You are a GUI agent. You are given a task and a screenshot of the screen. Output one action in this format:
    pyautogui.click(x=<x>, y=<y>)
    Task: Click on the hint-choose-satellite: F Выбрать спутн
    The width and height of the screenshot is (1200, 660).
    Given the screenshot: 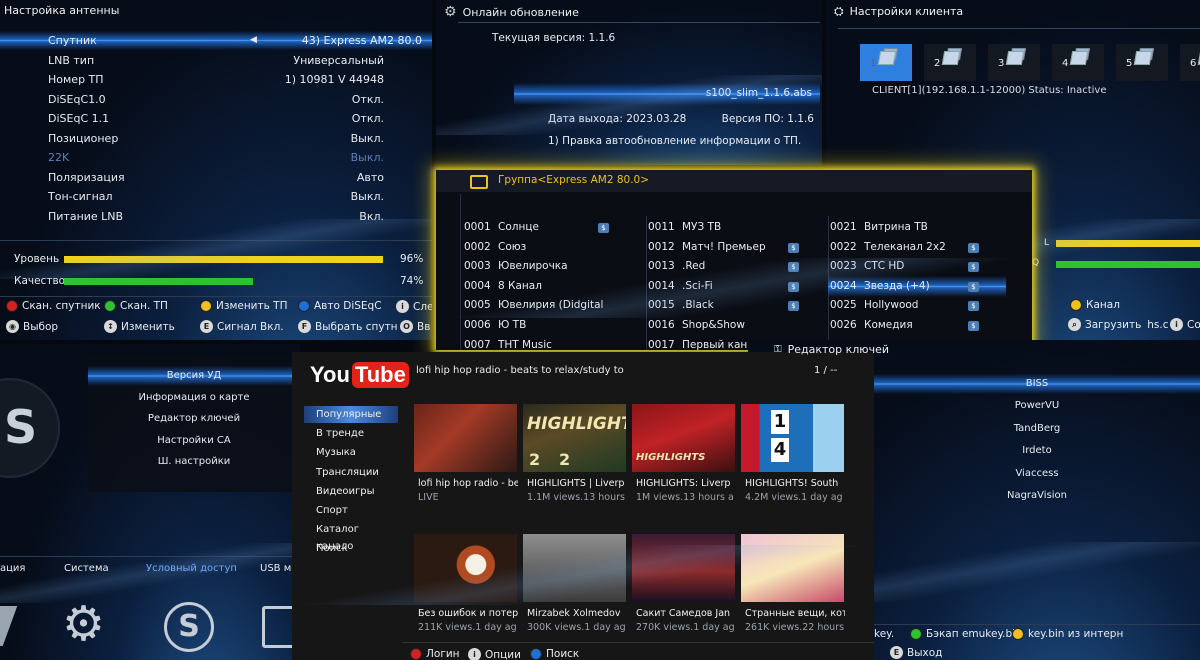 What is the action you would take?
    pyautogui.click(x=348, y=326)
    